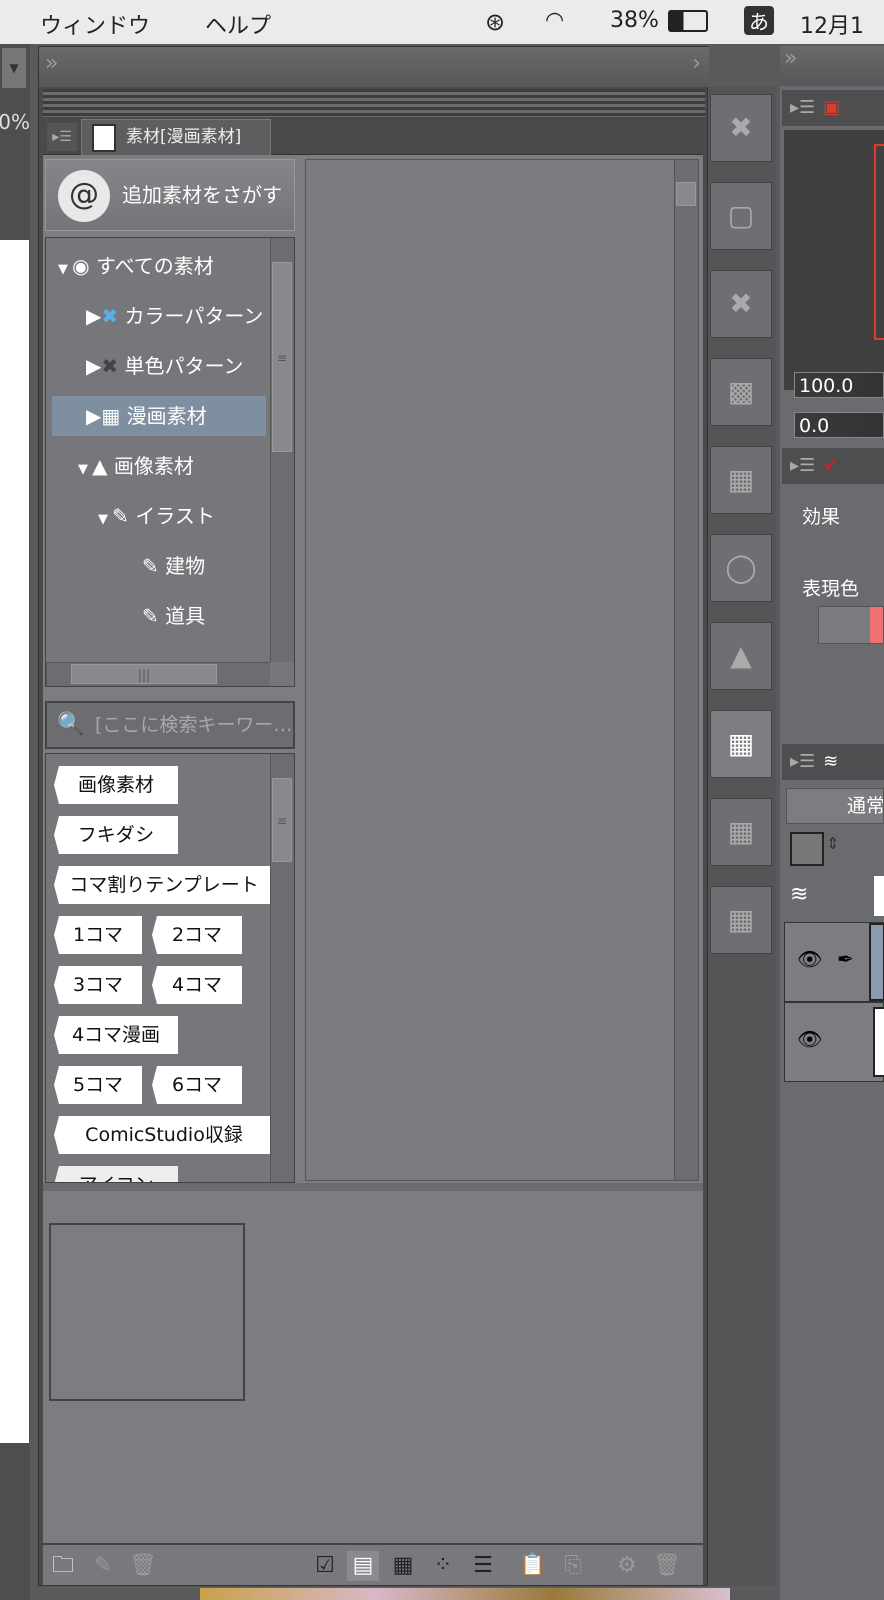 This screenshot has width=884, height=1600. Describe the element at coordinates (98, 935) in the screenshot. I see `tag: 1コマ` at that location.